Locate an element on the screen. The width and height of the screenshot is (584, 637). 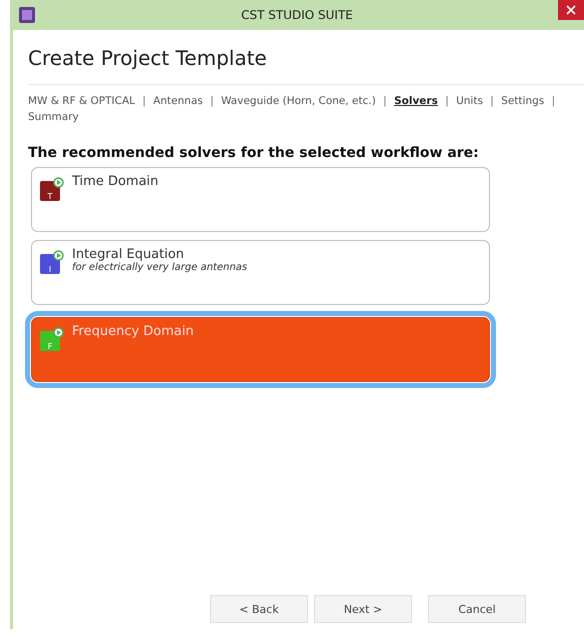
section-heading: The recommended solvers for the selected workflow are: is located at coordinates (253, 153).